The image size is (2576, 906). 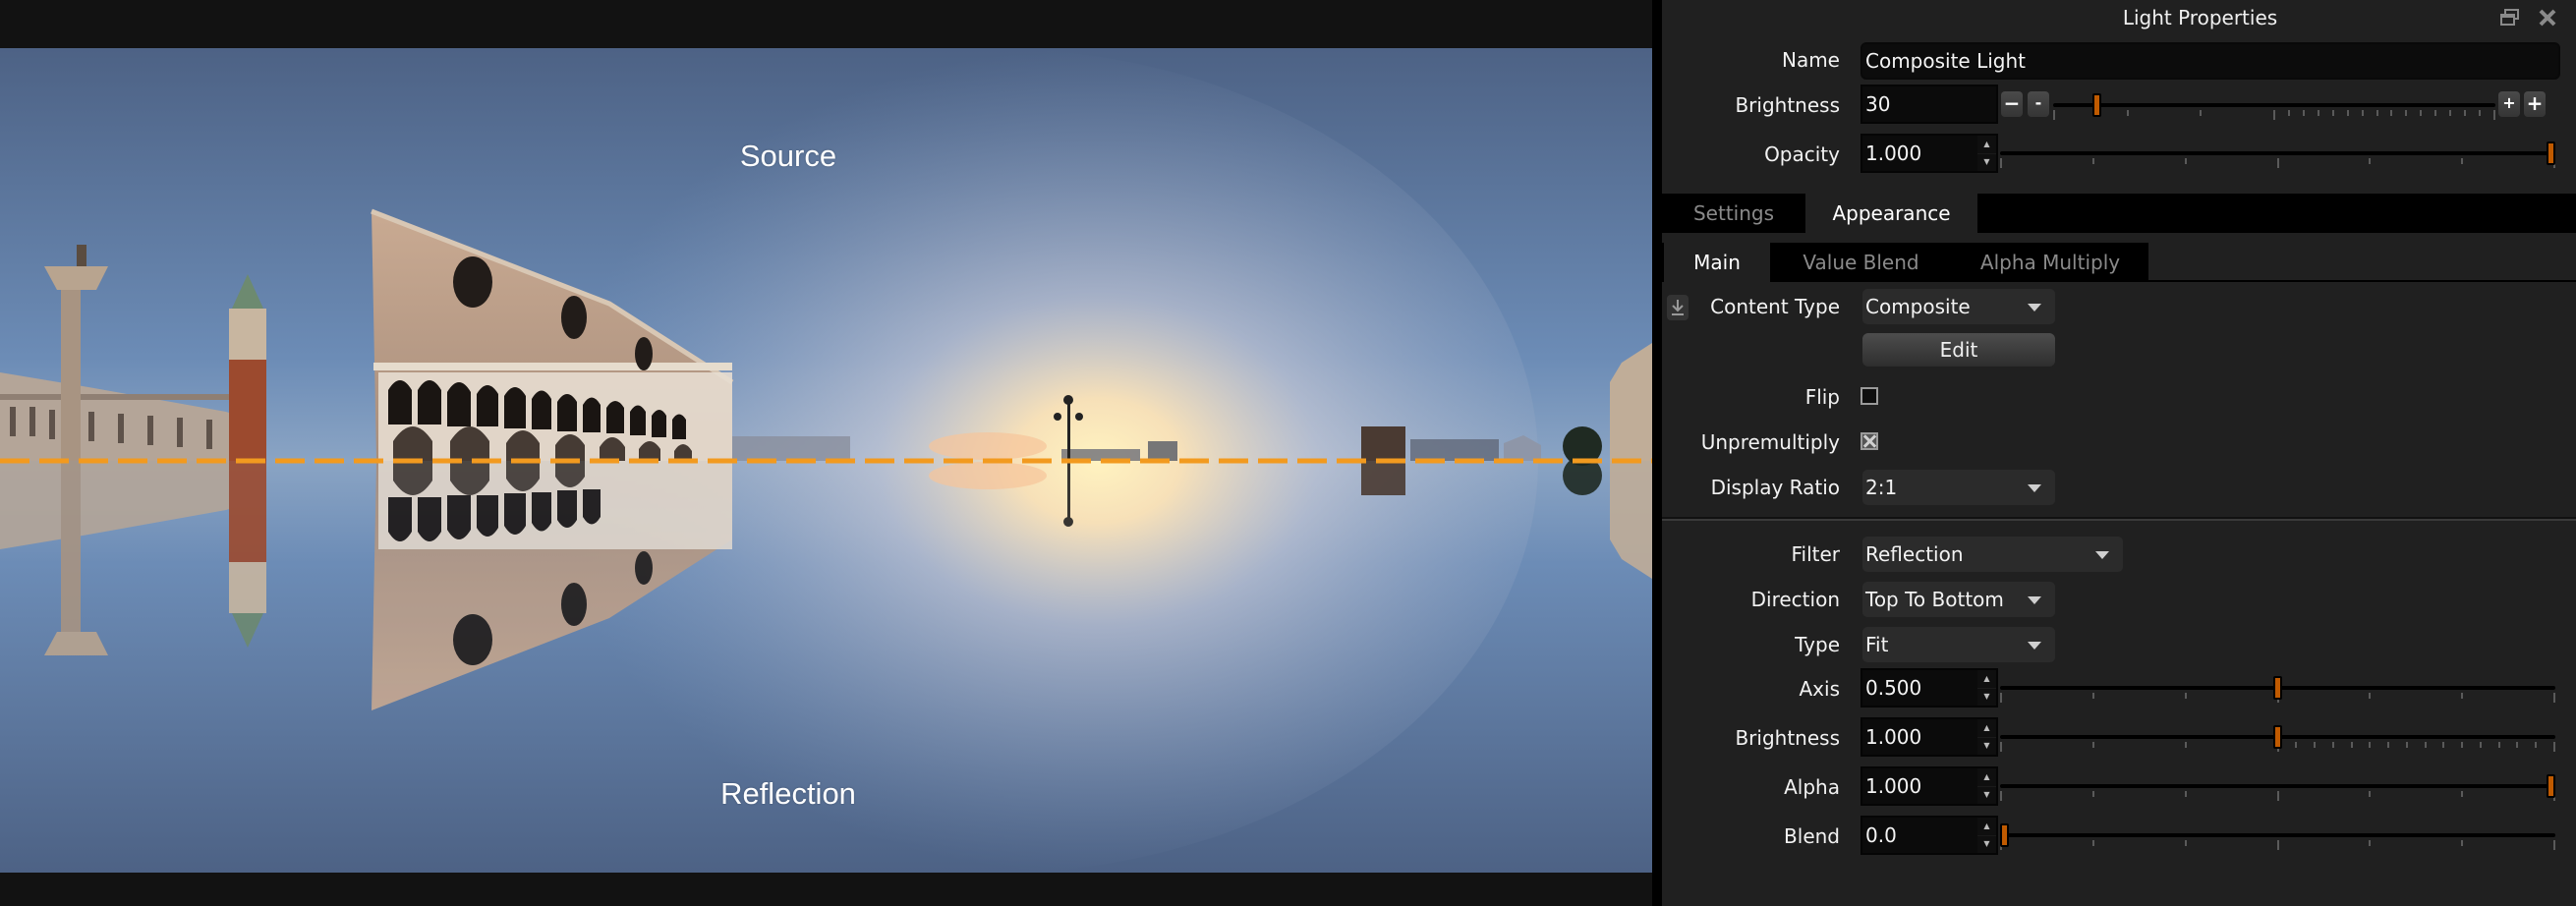 I want to click on alpha-slider, so click(x=2277, y=789).